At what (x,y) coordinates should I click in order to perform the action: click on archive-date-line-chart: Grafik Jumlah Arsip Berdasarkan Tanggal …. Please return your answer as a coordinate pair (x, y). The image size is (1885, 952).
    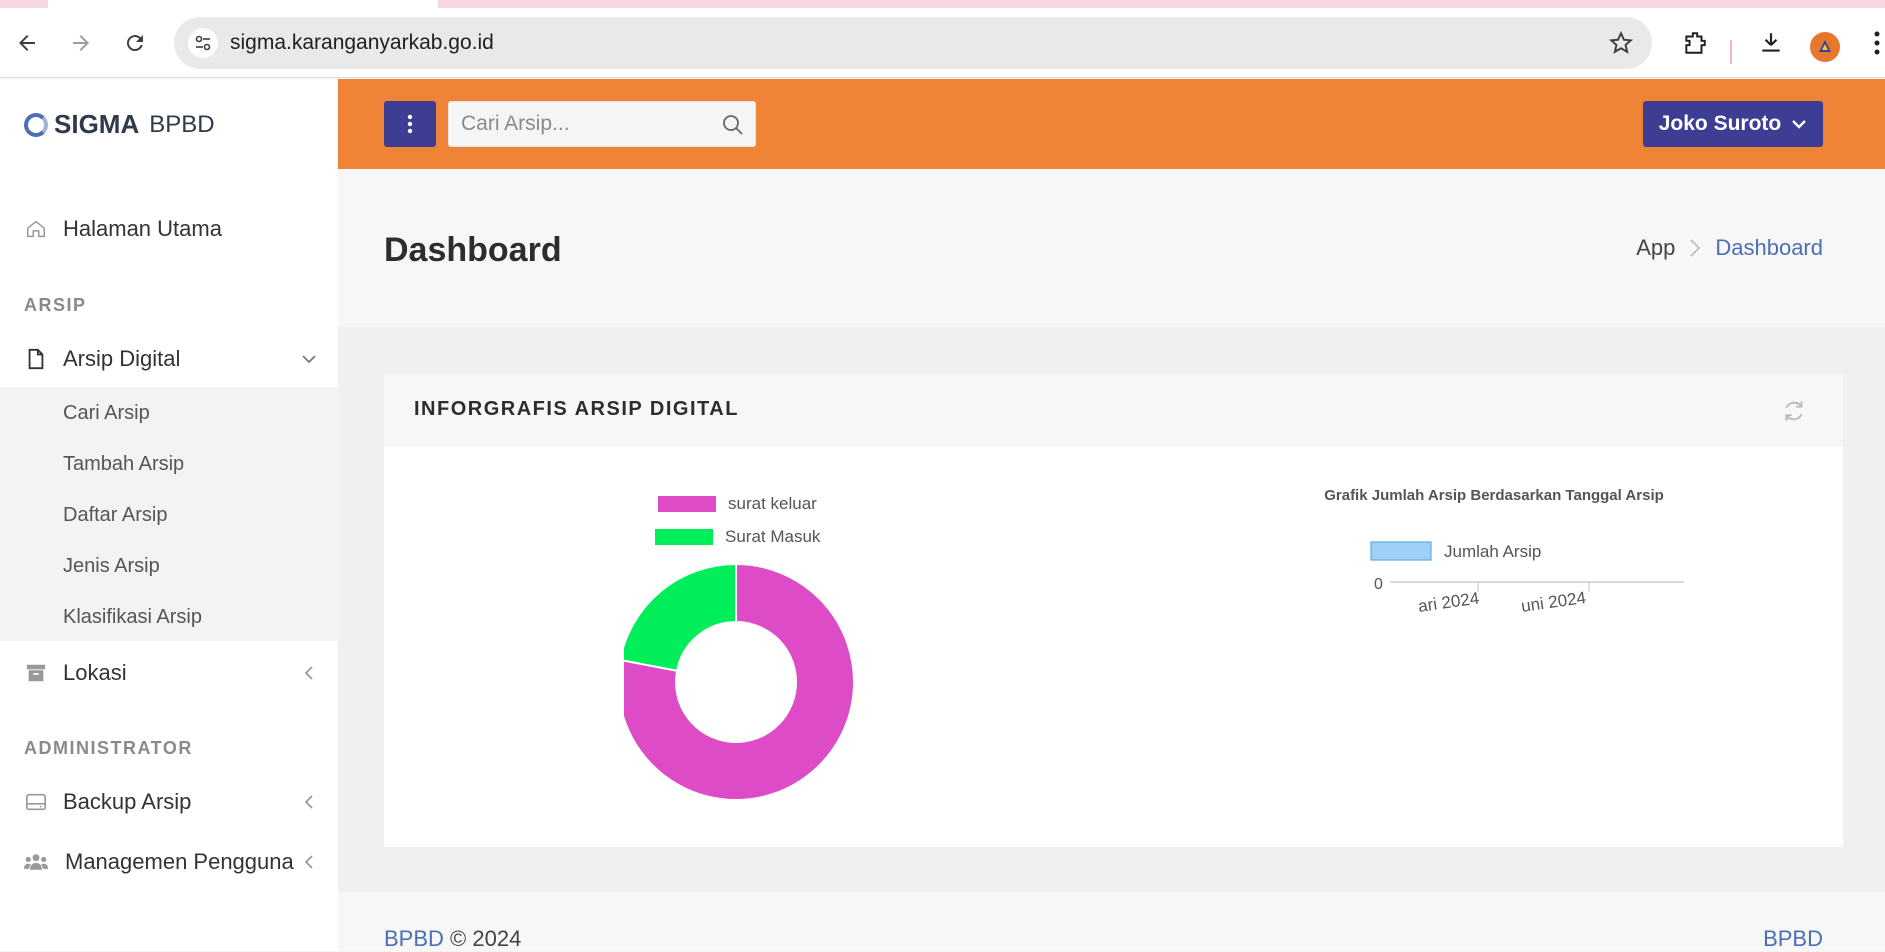
    Looking at the image, I should click on (1504, 551).